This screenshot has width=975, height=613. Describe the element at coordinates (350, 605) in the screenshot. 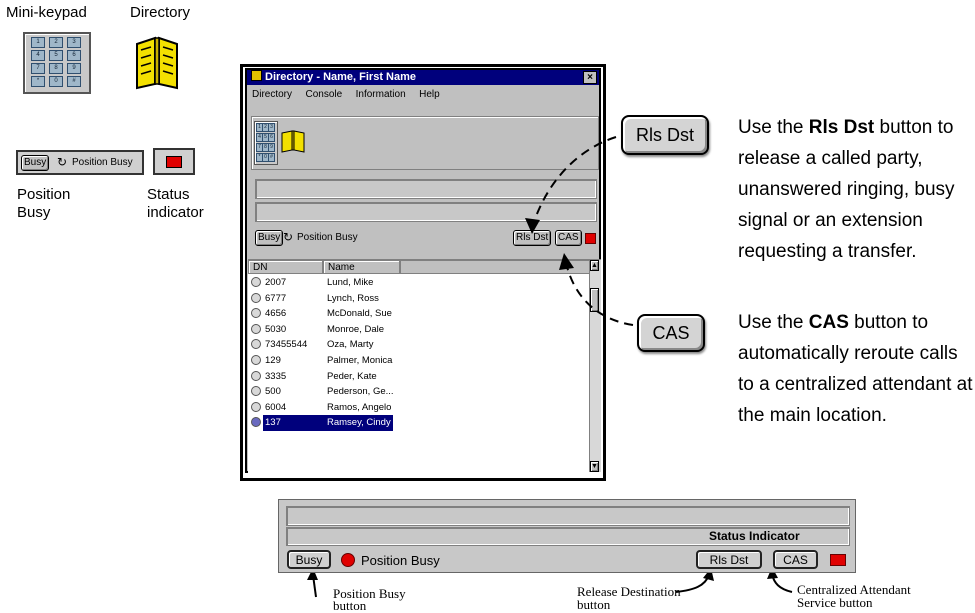

I see `caption-busy-2: button` at that location.